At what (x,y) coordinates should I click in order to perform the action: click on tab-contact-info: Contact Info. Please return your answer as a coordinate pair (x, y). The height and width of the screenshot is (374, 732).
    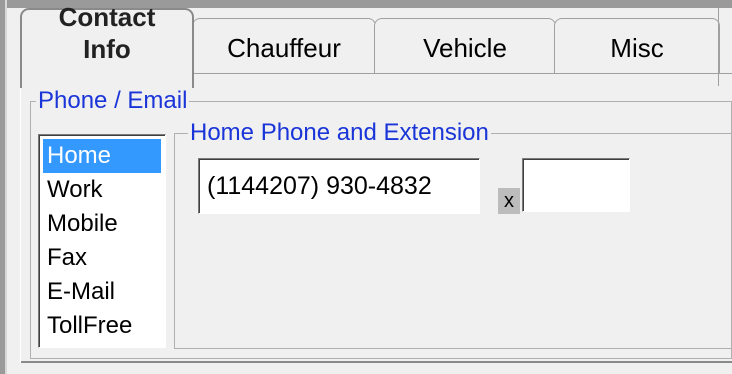
    Looking at the image, I should click on (107, 45).